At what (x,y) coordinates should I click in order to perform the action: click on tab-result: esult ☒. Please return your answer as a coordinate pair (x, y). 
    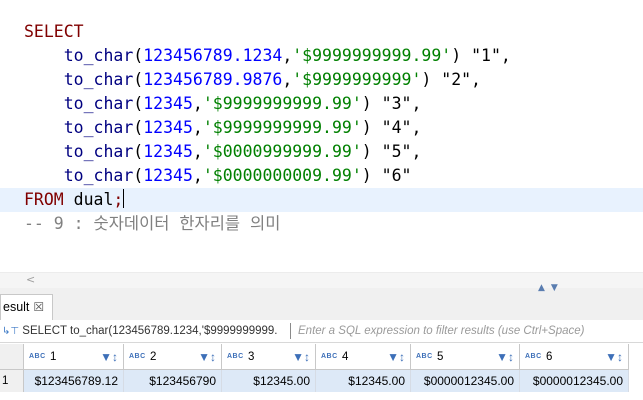
    Looking at the image, I should click on (27, 307).